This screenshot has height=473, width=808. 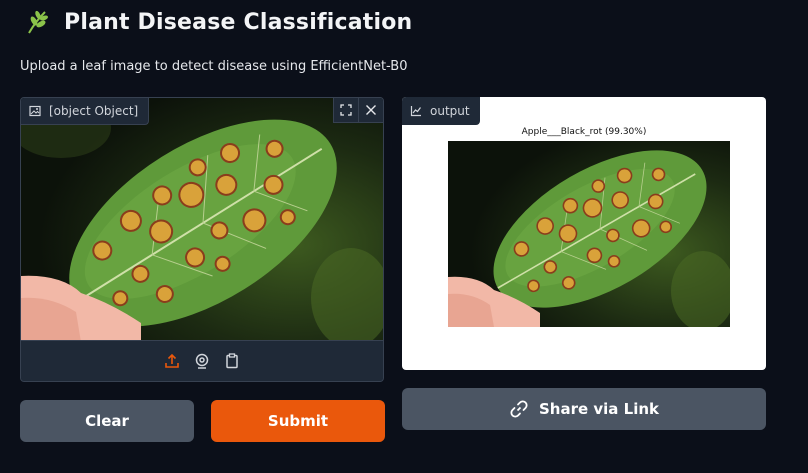 I want to click on share-via-link-button: Share via Link, so click(x=584, y=409).